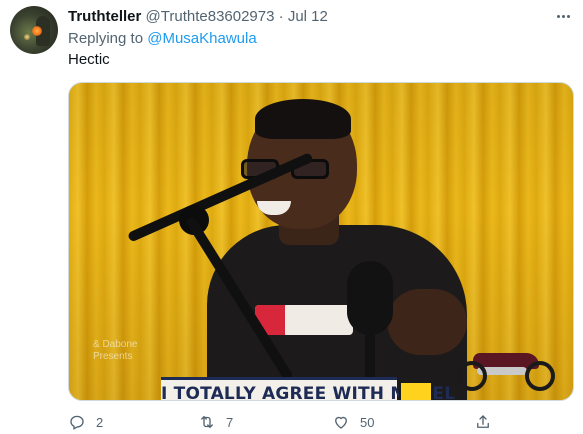 This screenshot has width=583, height=434. Describe the element at coordinates (201, 38) in the screenshot. I see `replying-to-link: @MusaKhawula` at that location.